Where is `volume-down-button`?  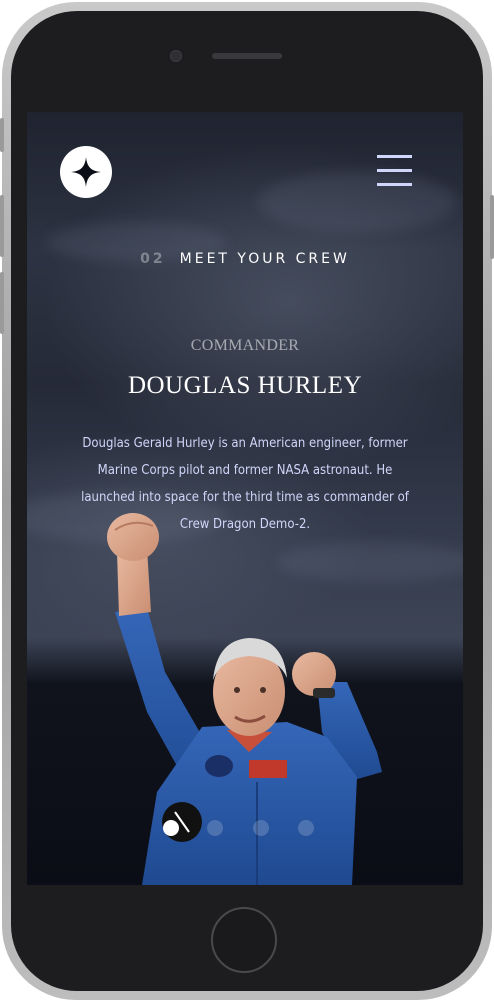 volume-down-button is located at coordinates (2, 303).